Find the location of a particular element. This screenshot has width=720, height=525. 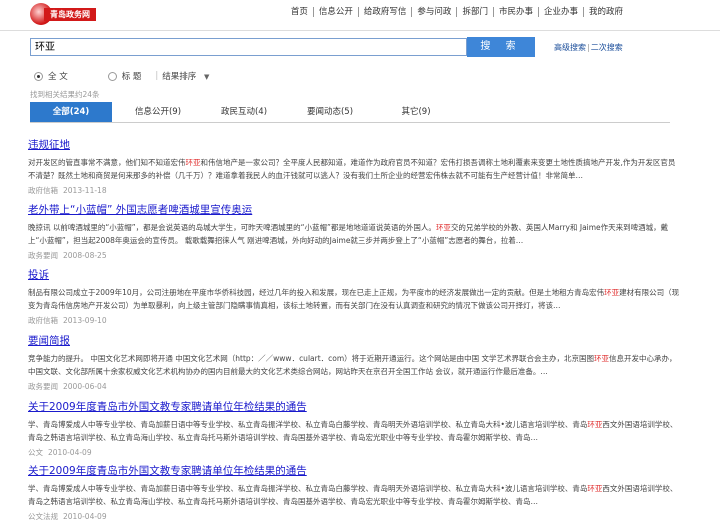

title-radio is located at coordinates (112, 76).